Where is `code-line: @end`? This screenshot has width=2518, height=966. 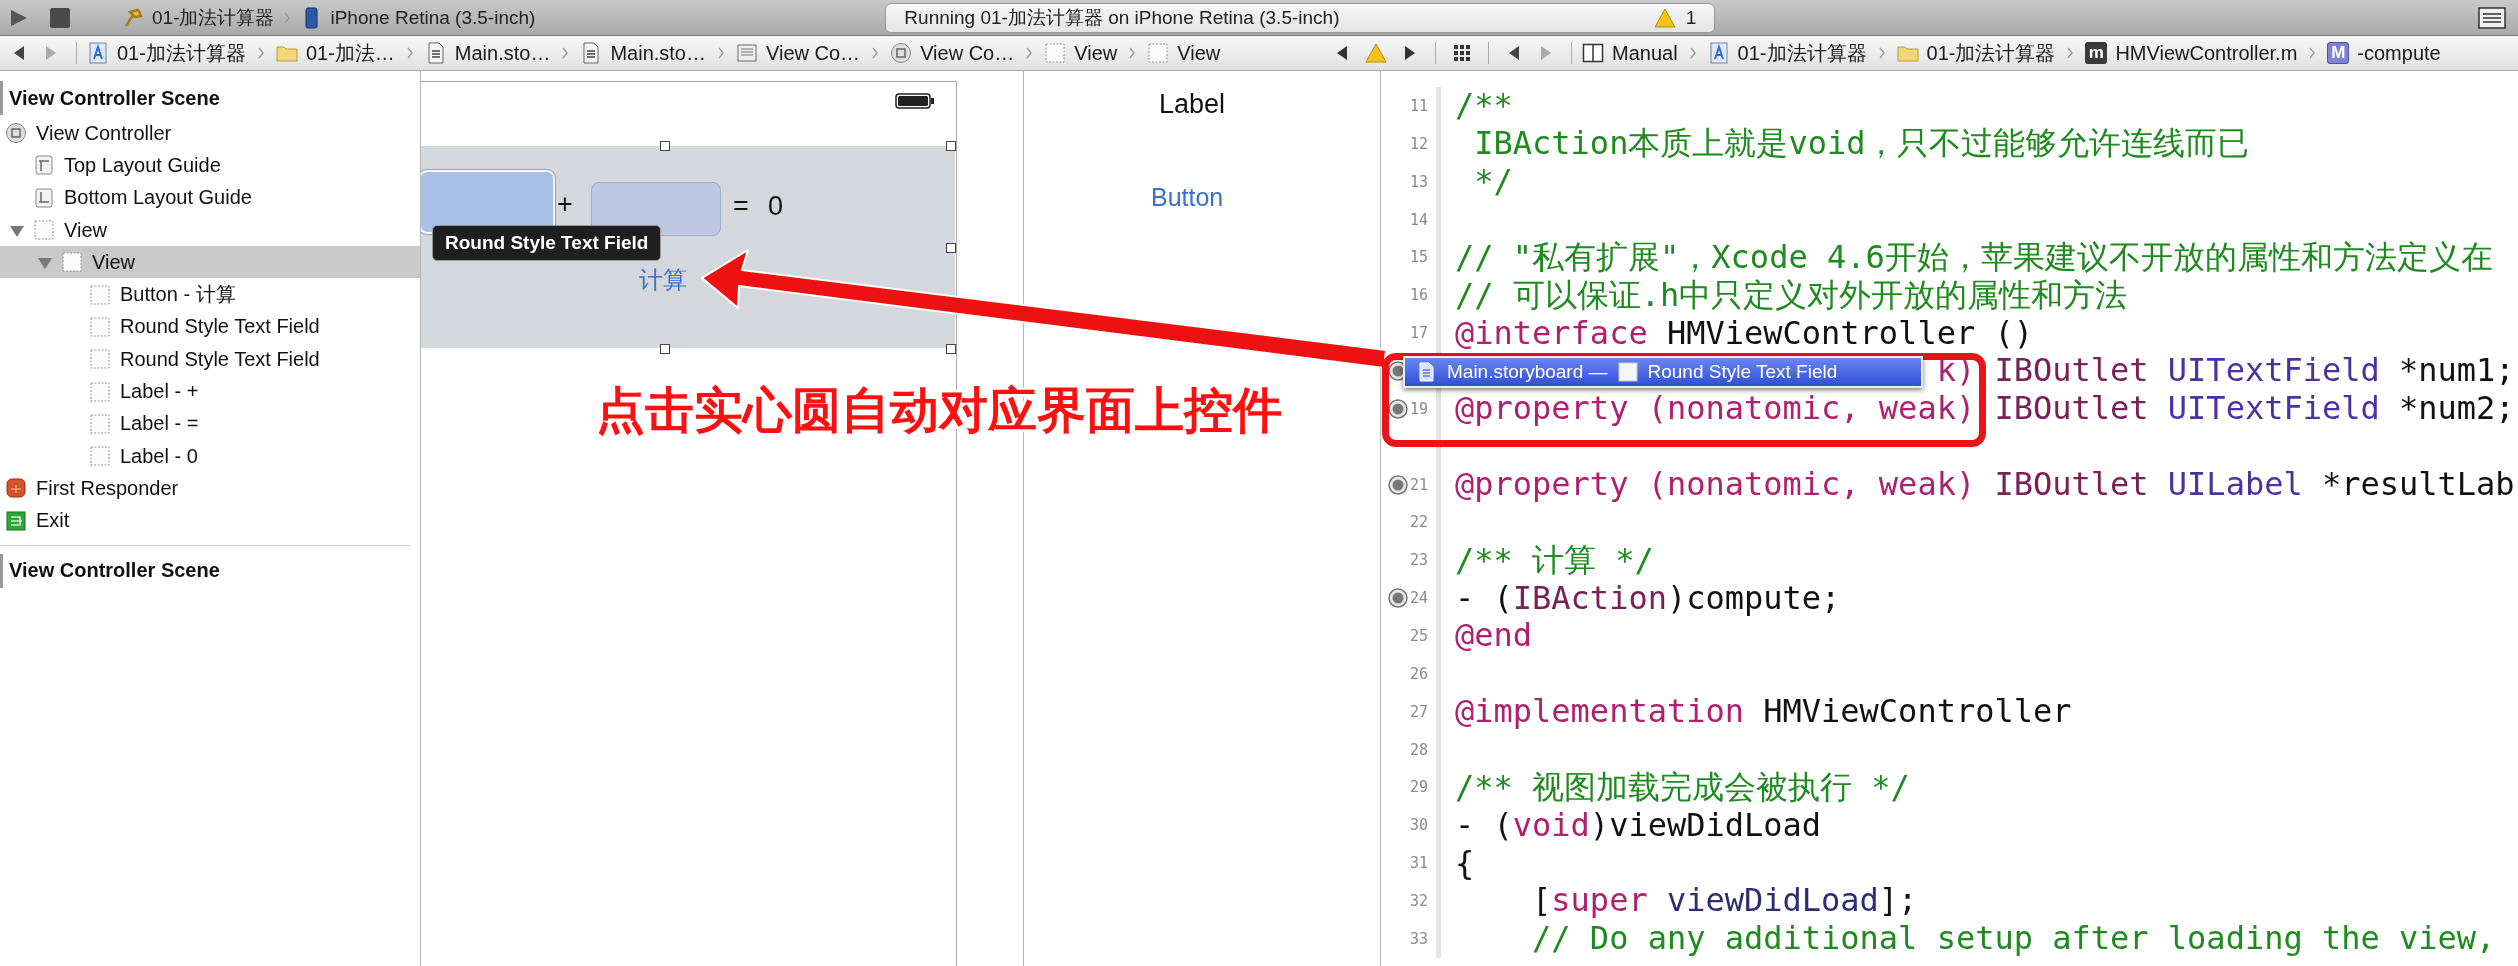
code-line: @end is located at coordinates (1494, 636).